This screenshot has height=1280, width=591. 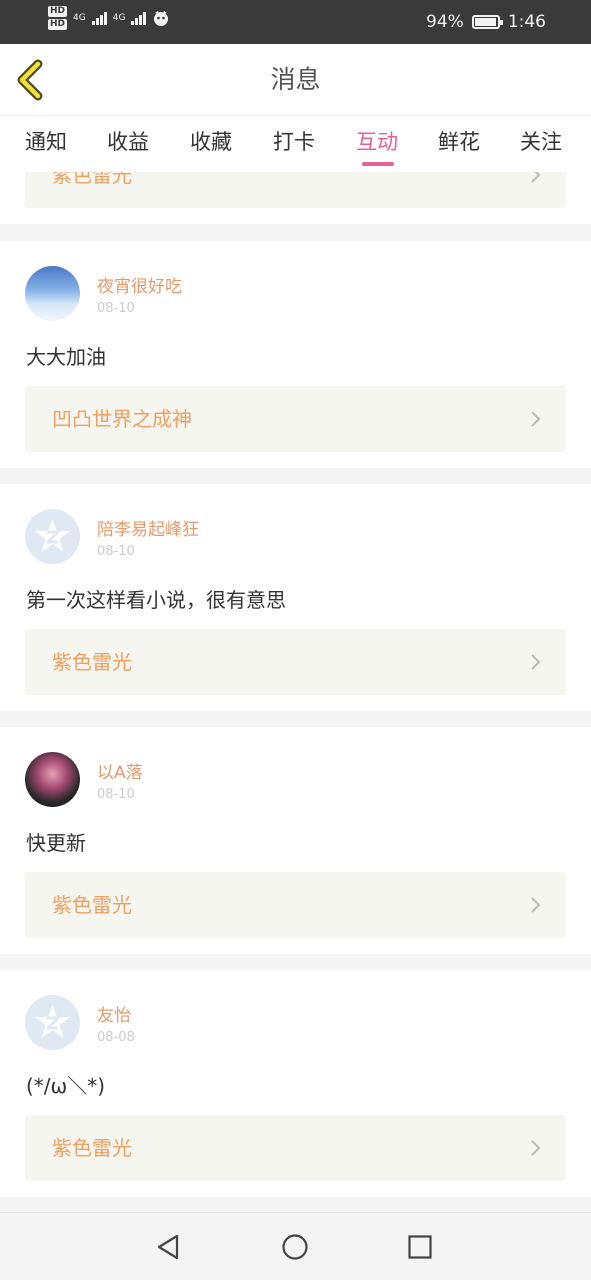 I want to click on tab-earnings: 收益, so click(x=128, y=141).